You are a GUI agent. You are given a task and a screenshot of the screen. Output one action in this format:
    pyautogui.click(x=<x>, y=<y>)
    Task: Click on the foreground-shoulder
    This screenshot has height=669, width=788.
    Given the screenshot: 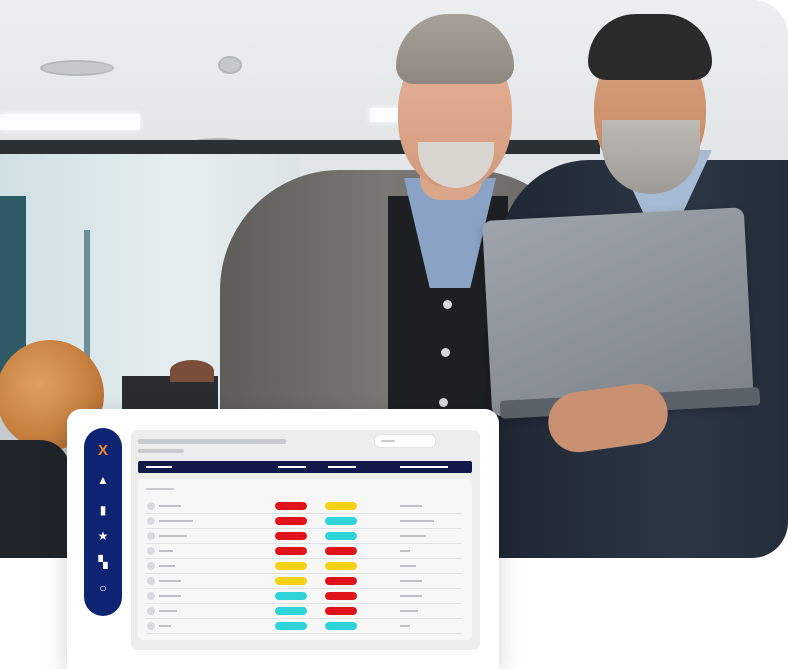 What is the action you would take?
    pyautogui.click(x=35, y=499)
    